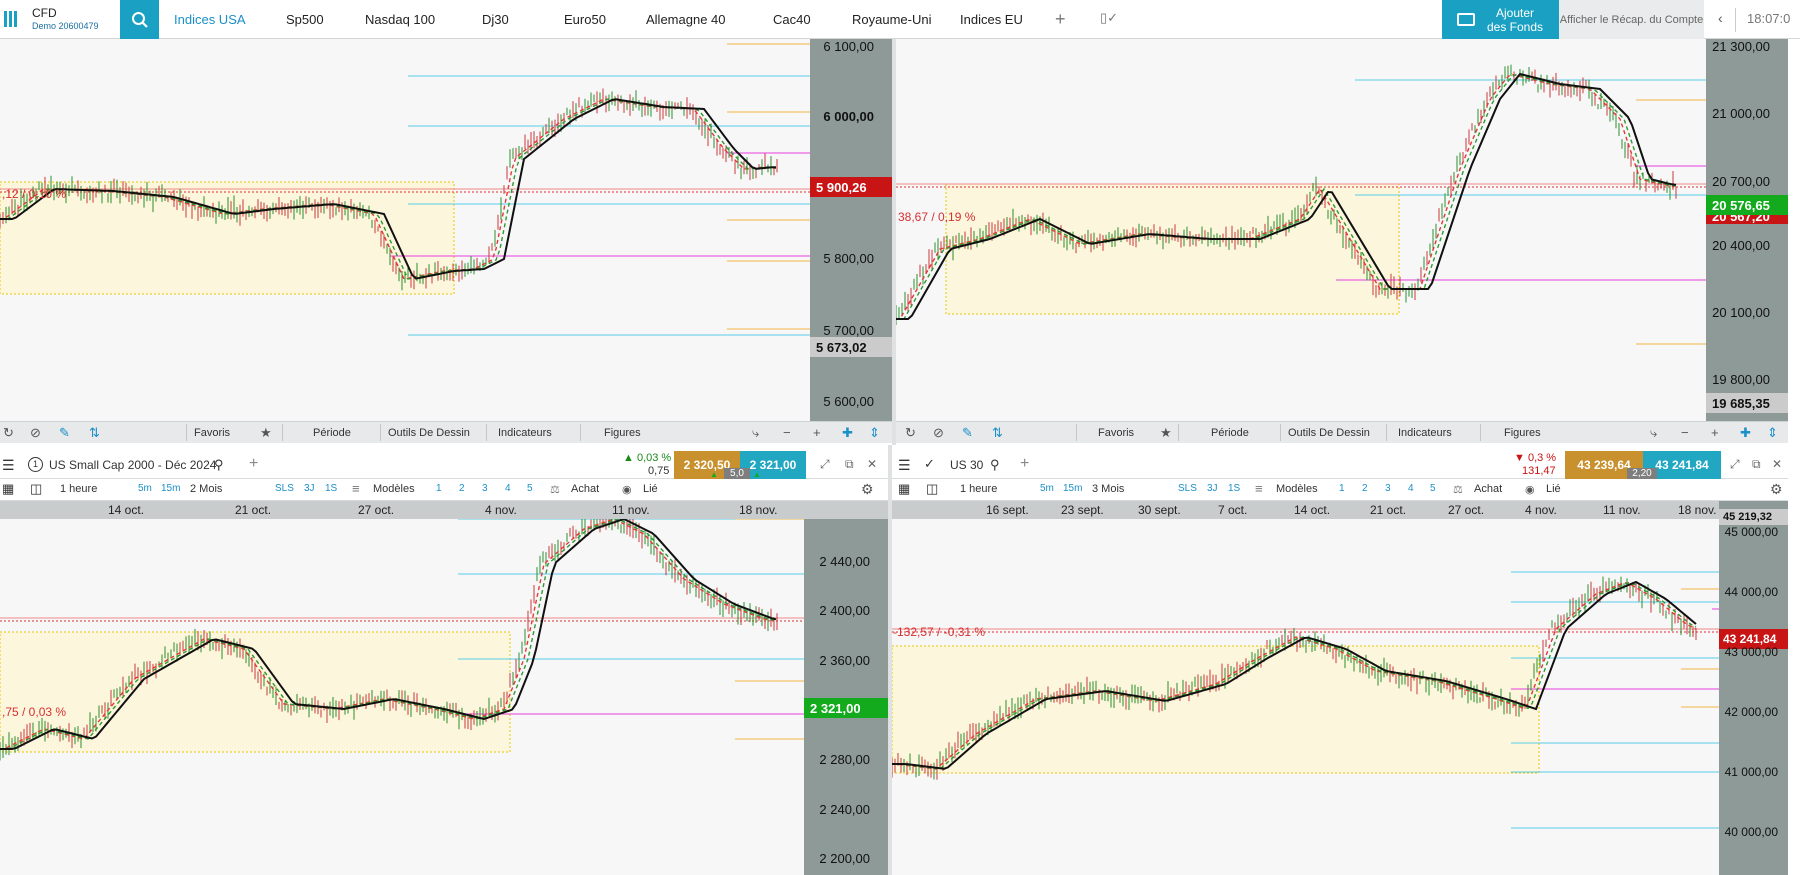 This screenshot has height=875, width=1800. What do you see at coordinates (891, 19) in the screenshot?
I see `tab-royaume-uni: Royaume-Uni` at bounding box center [891, 19].